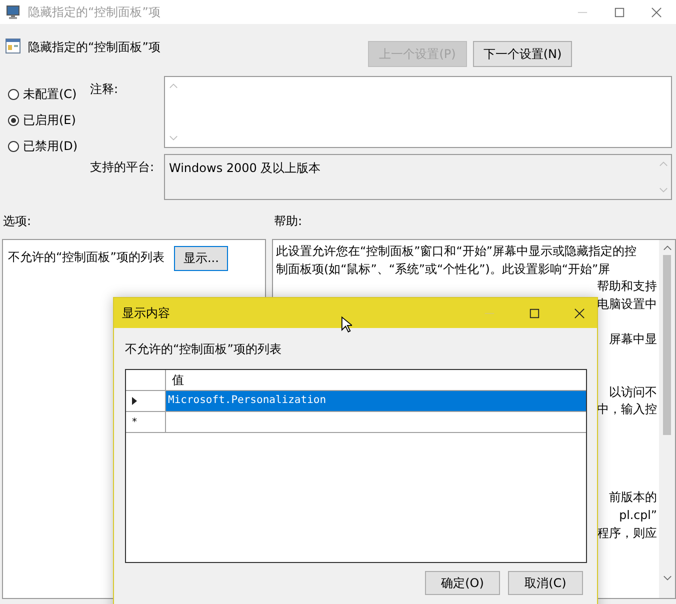 This screenshot has height=604, width=676. What do you see at coordinates (288, 221) in the screenshot?
I see `help-label: 帮助:` at bounding box center [288, 221].